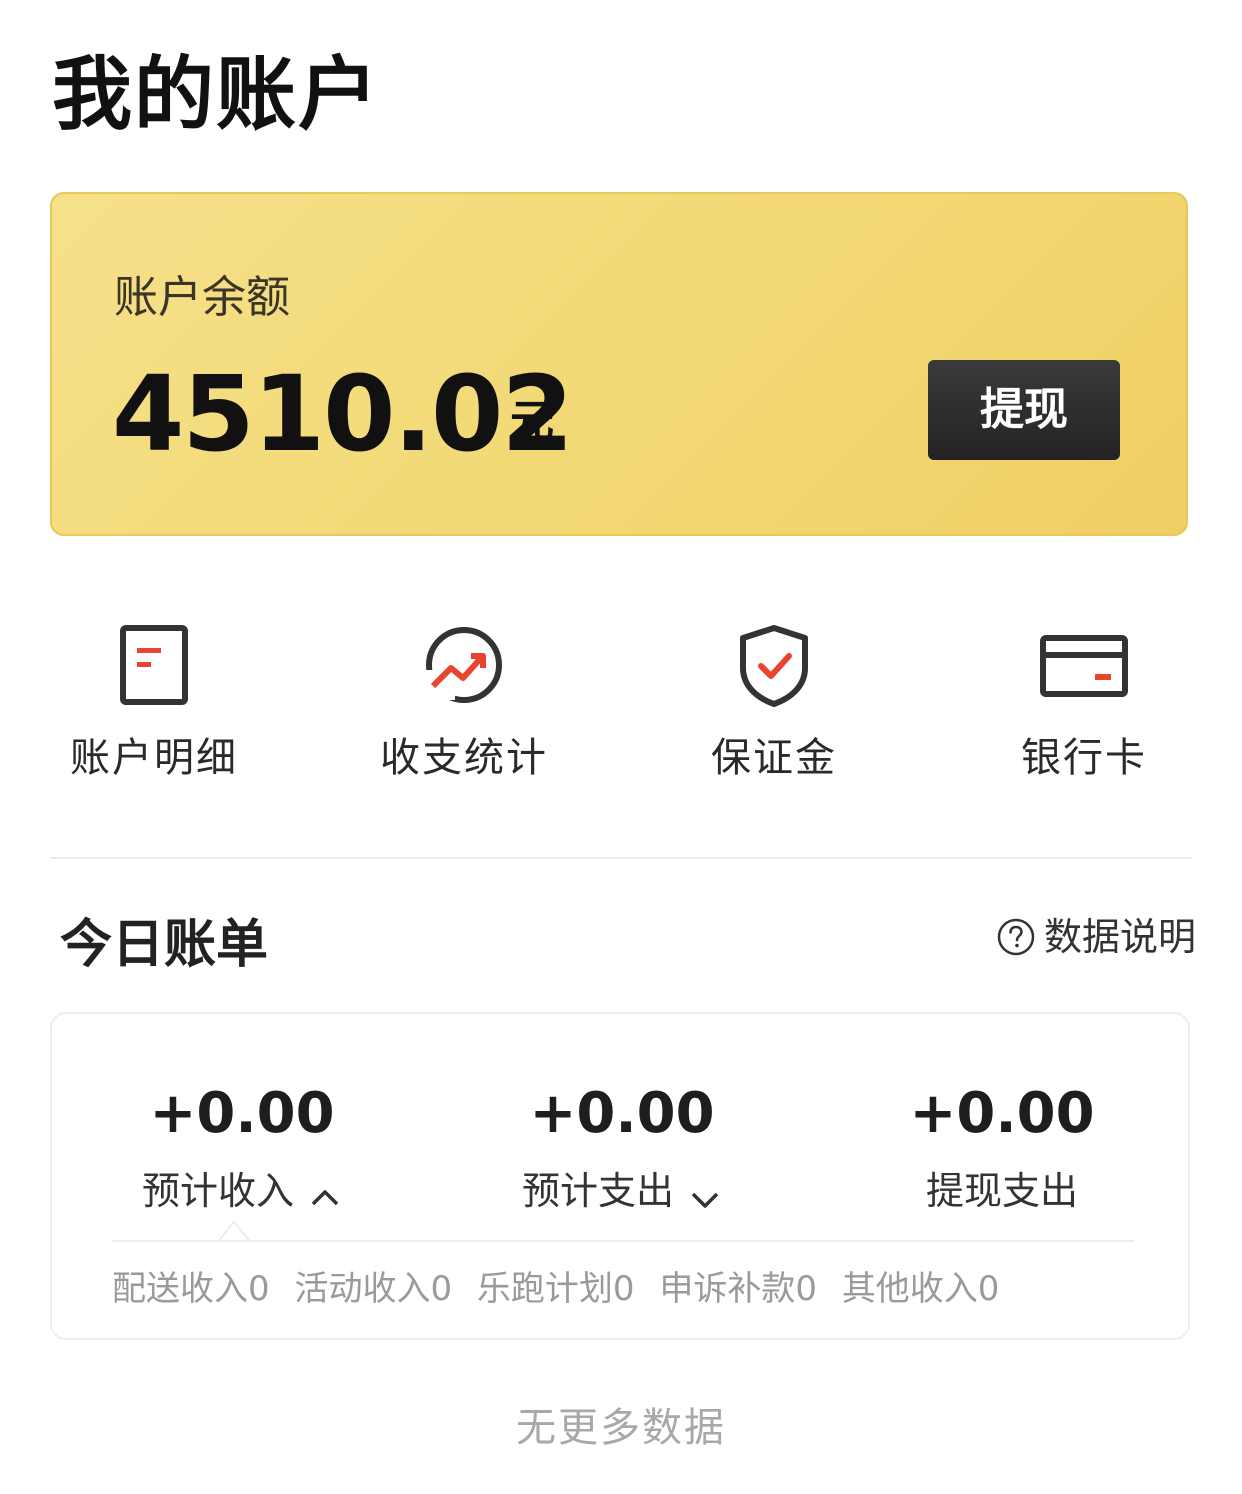 The width and height of the screenshot is (1242, 1494). Describe the element at coordinates (623, 1241) in the screenshot. I see `bill-divider` at that location.